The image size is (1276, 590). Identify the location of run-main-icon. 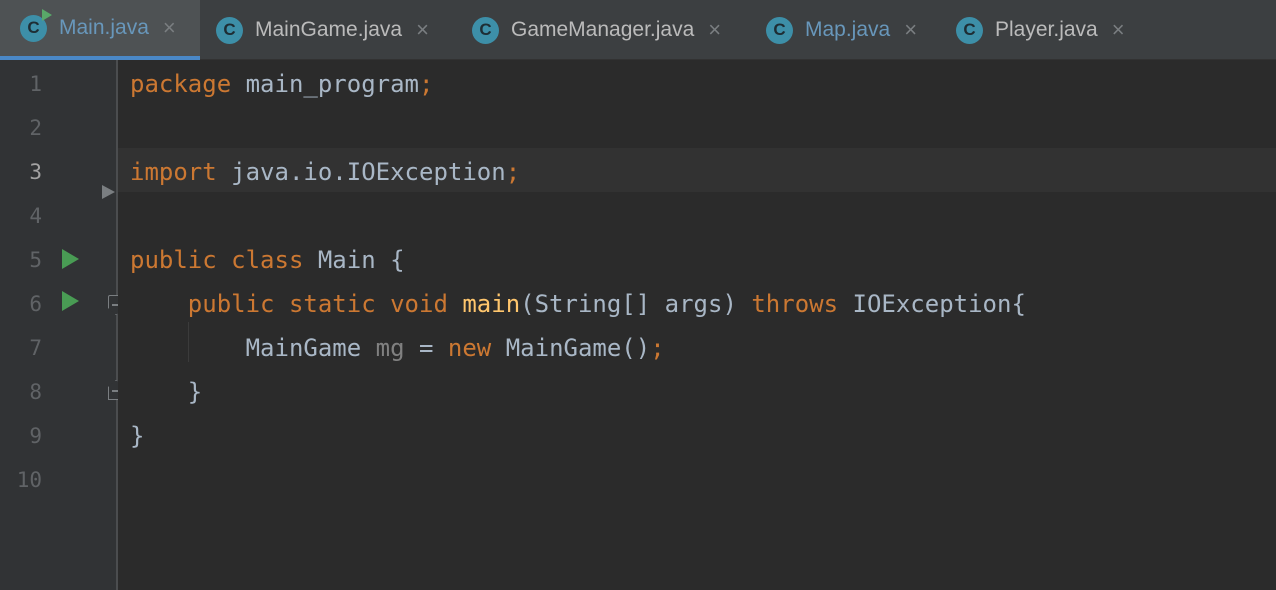
(70, 301).